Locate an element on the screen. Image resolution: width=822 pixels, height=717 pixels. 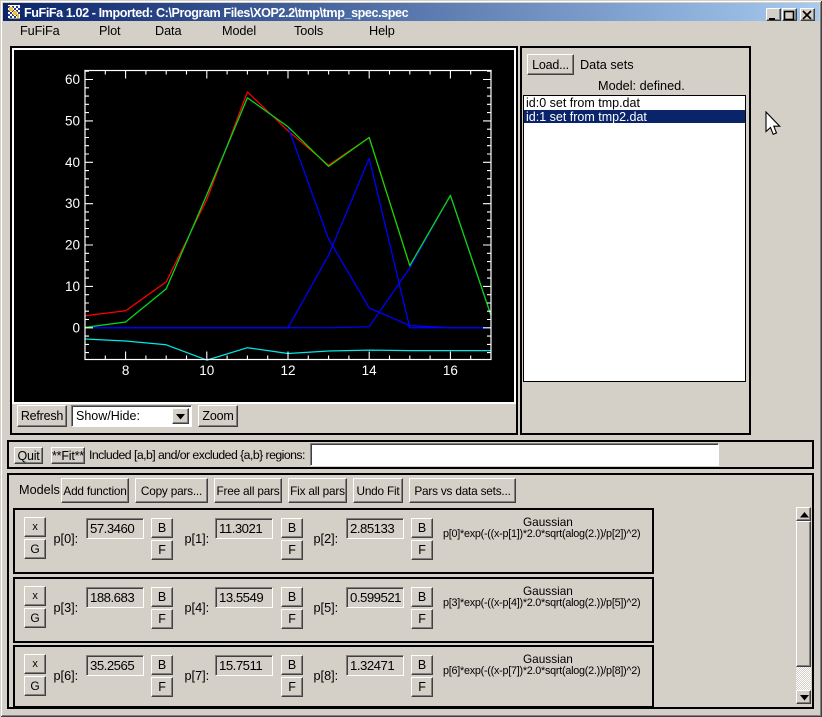
svg-text: 30 is located at coordinates (72, 203).